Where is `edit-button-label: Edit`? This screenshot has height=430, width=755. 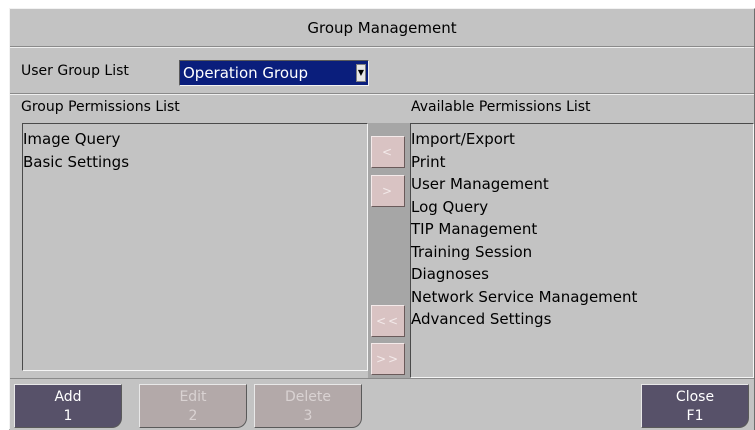 edit-button-label: Edit is located at coordinates (193, 397).